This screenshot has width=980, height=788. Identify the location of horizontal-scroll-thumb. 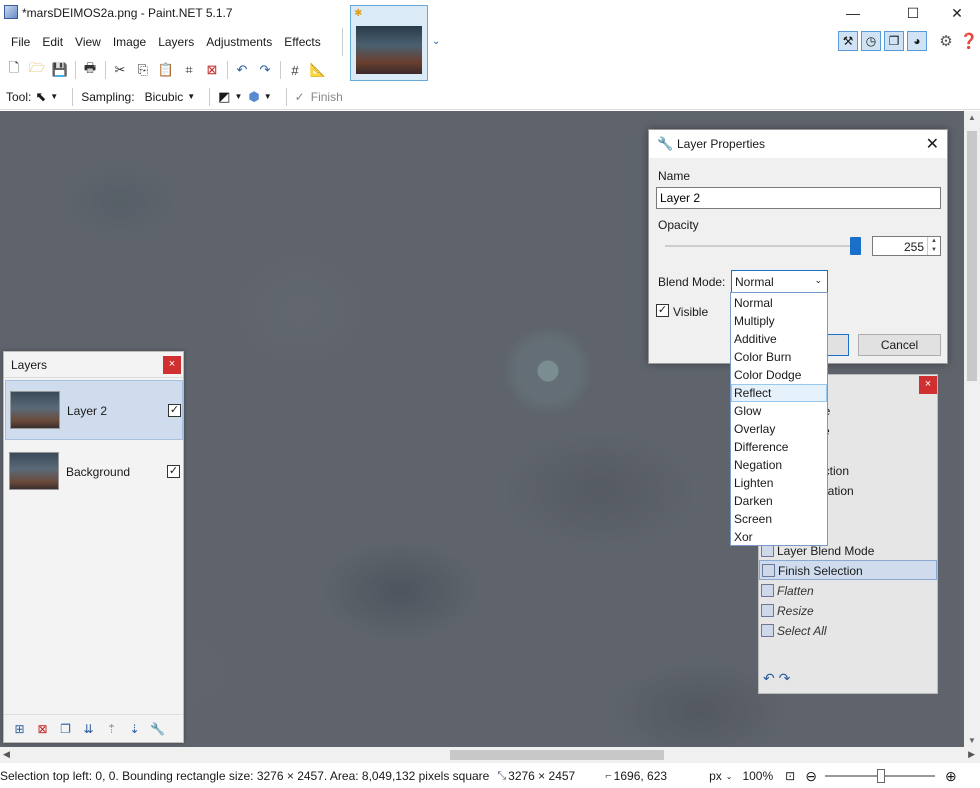
(557, 755).